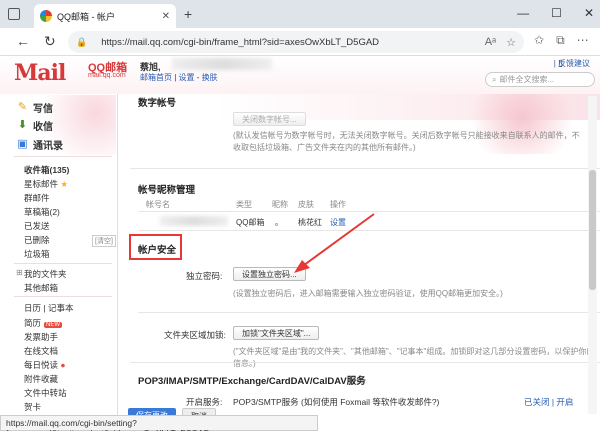  I want to click on pen-icon: ✎, so click(22, 107).